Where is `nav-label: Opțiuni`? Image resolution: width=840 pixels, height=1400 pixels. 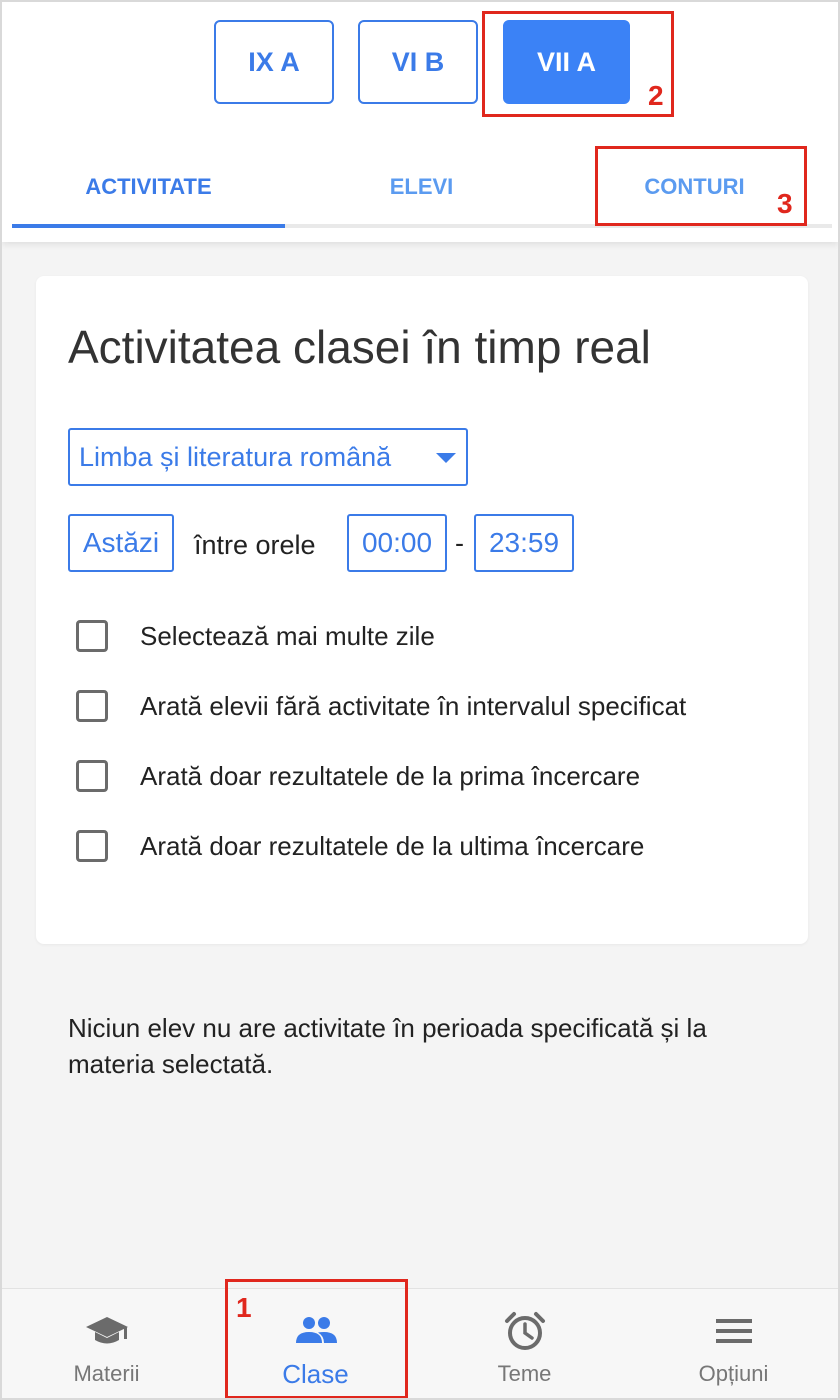
nav-label: Opțiuni is located at coordinates (733, 1373).